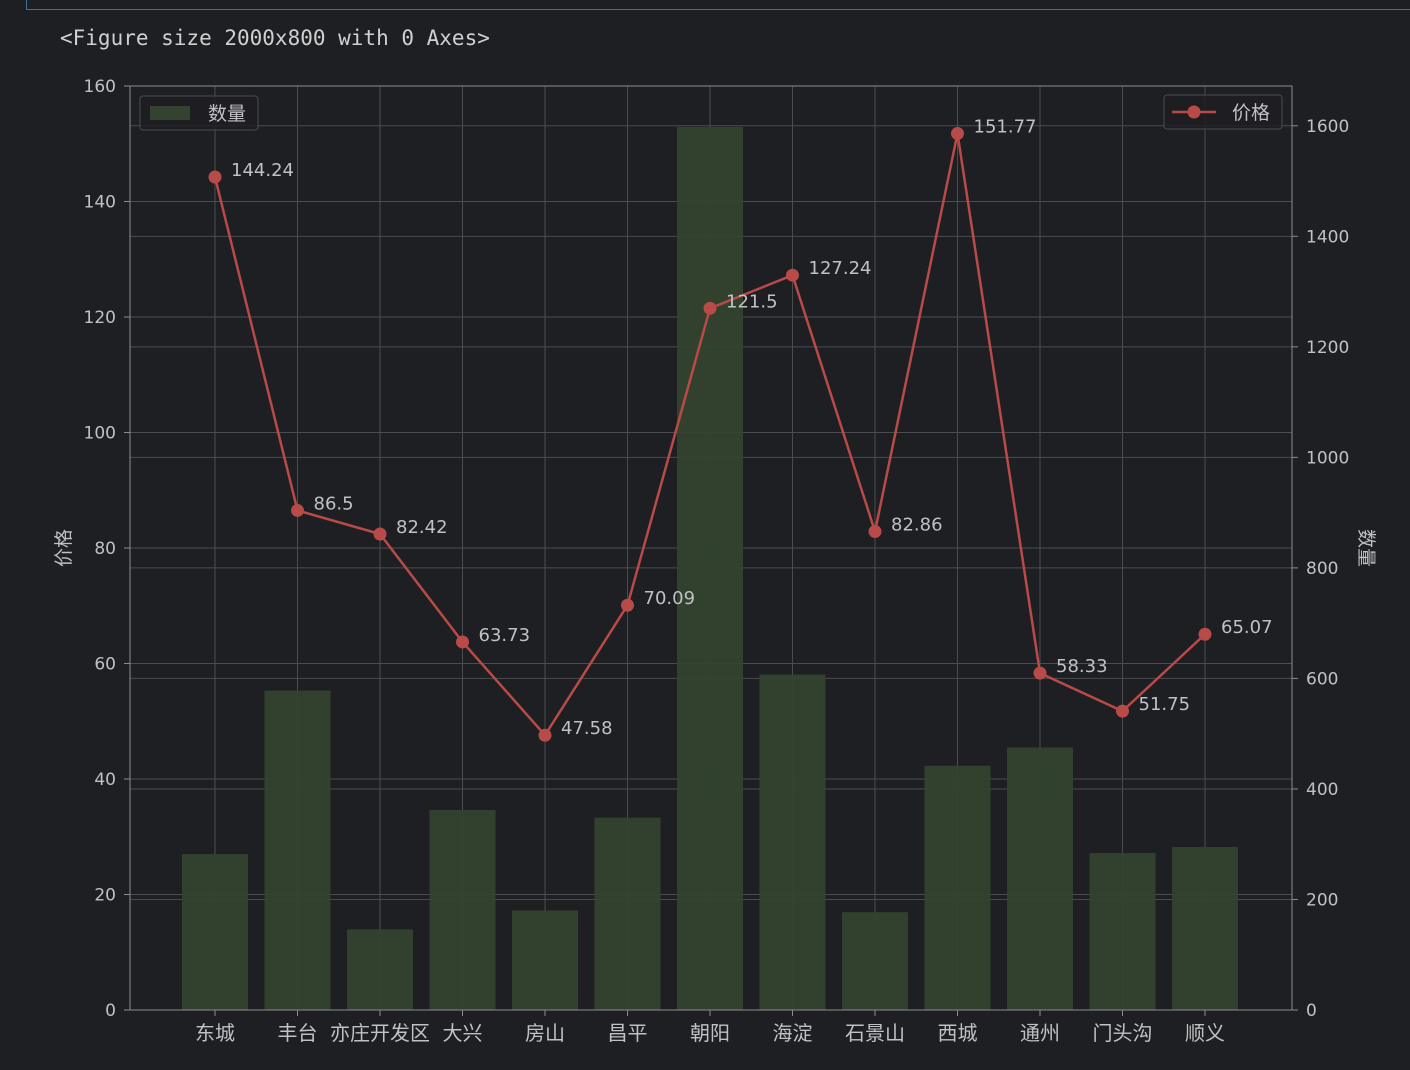  Describe the element at coordinates (1005, 127) in the screenshot. I see `price-label: 151.77` at that location.